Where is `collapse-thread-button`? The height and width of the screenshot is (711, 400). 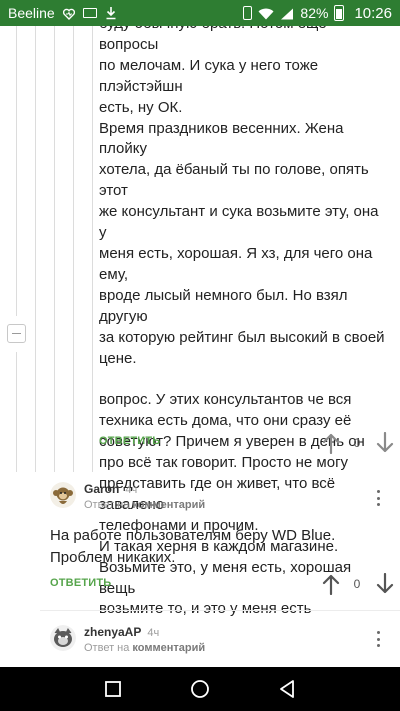 collapse-thread-button is located at coordinates (16, 333).